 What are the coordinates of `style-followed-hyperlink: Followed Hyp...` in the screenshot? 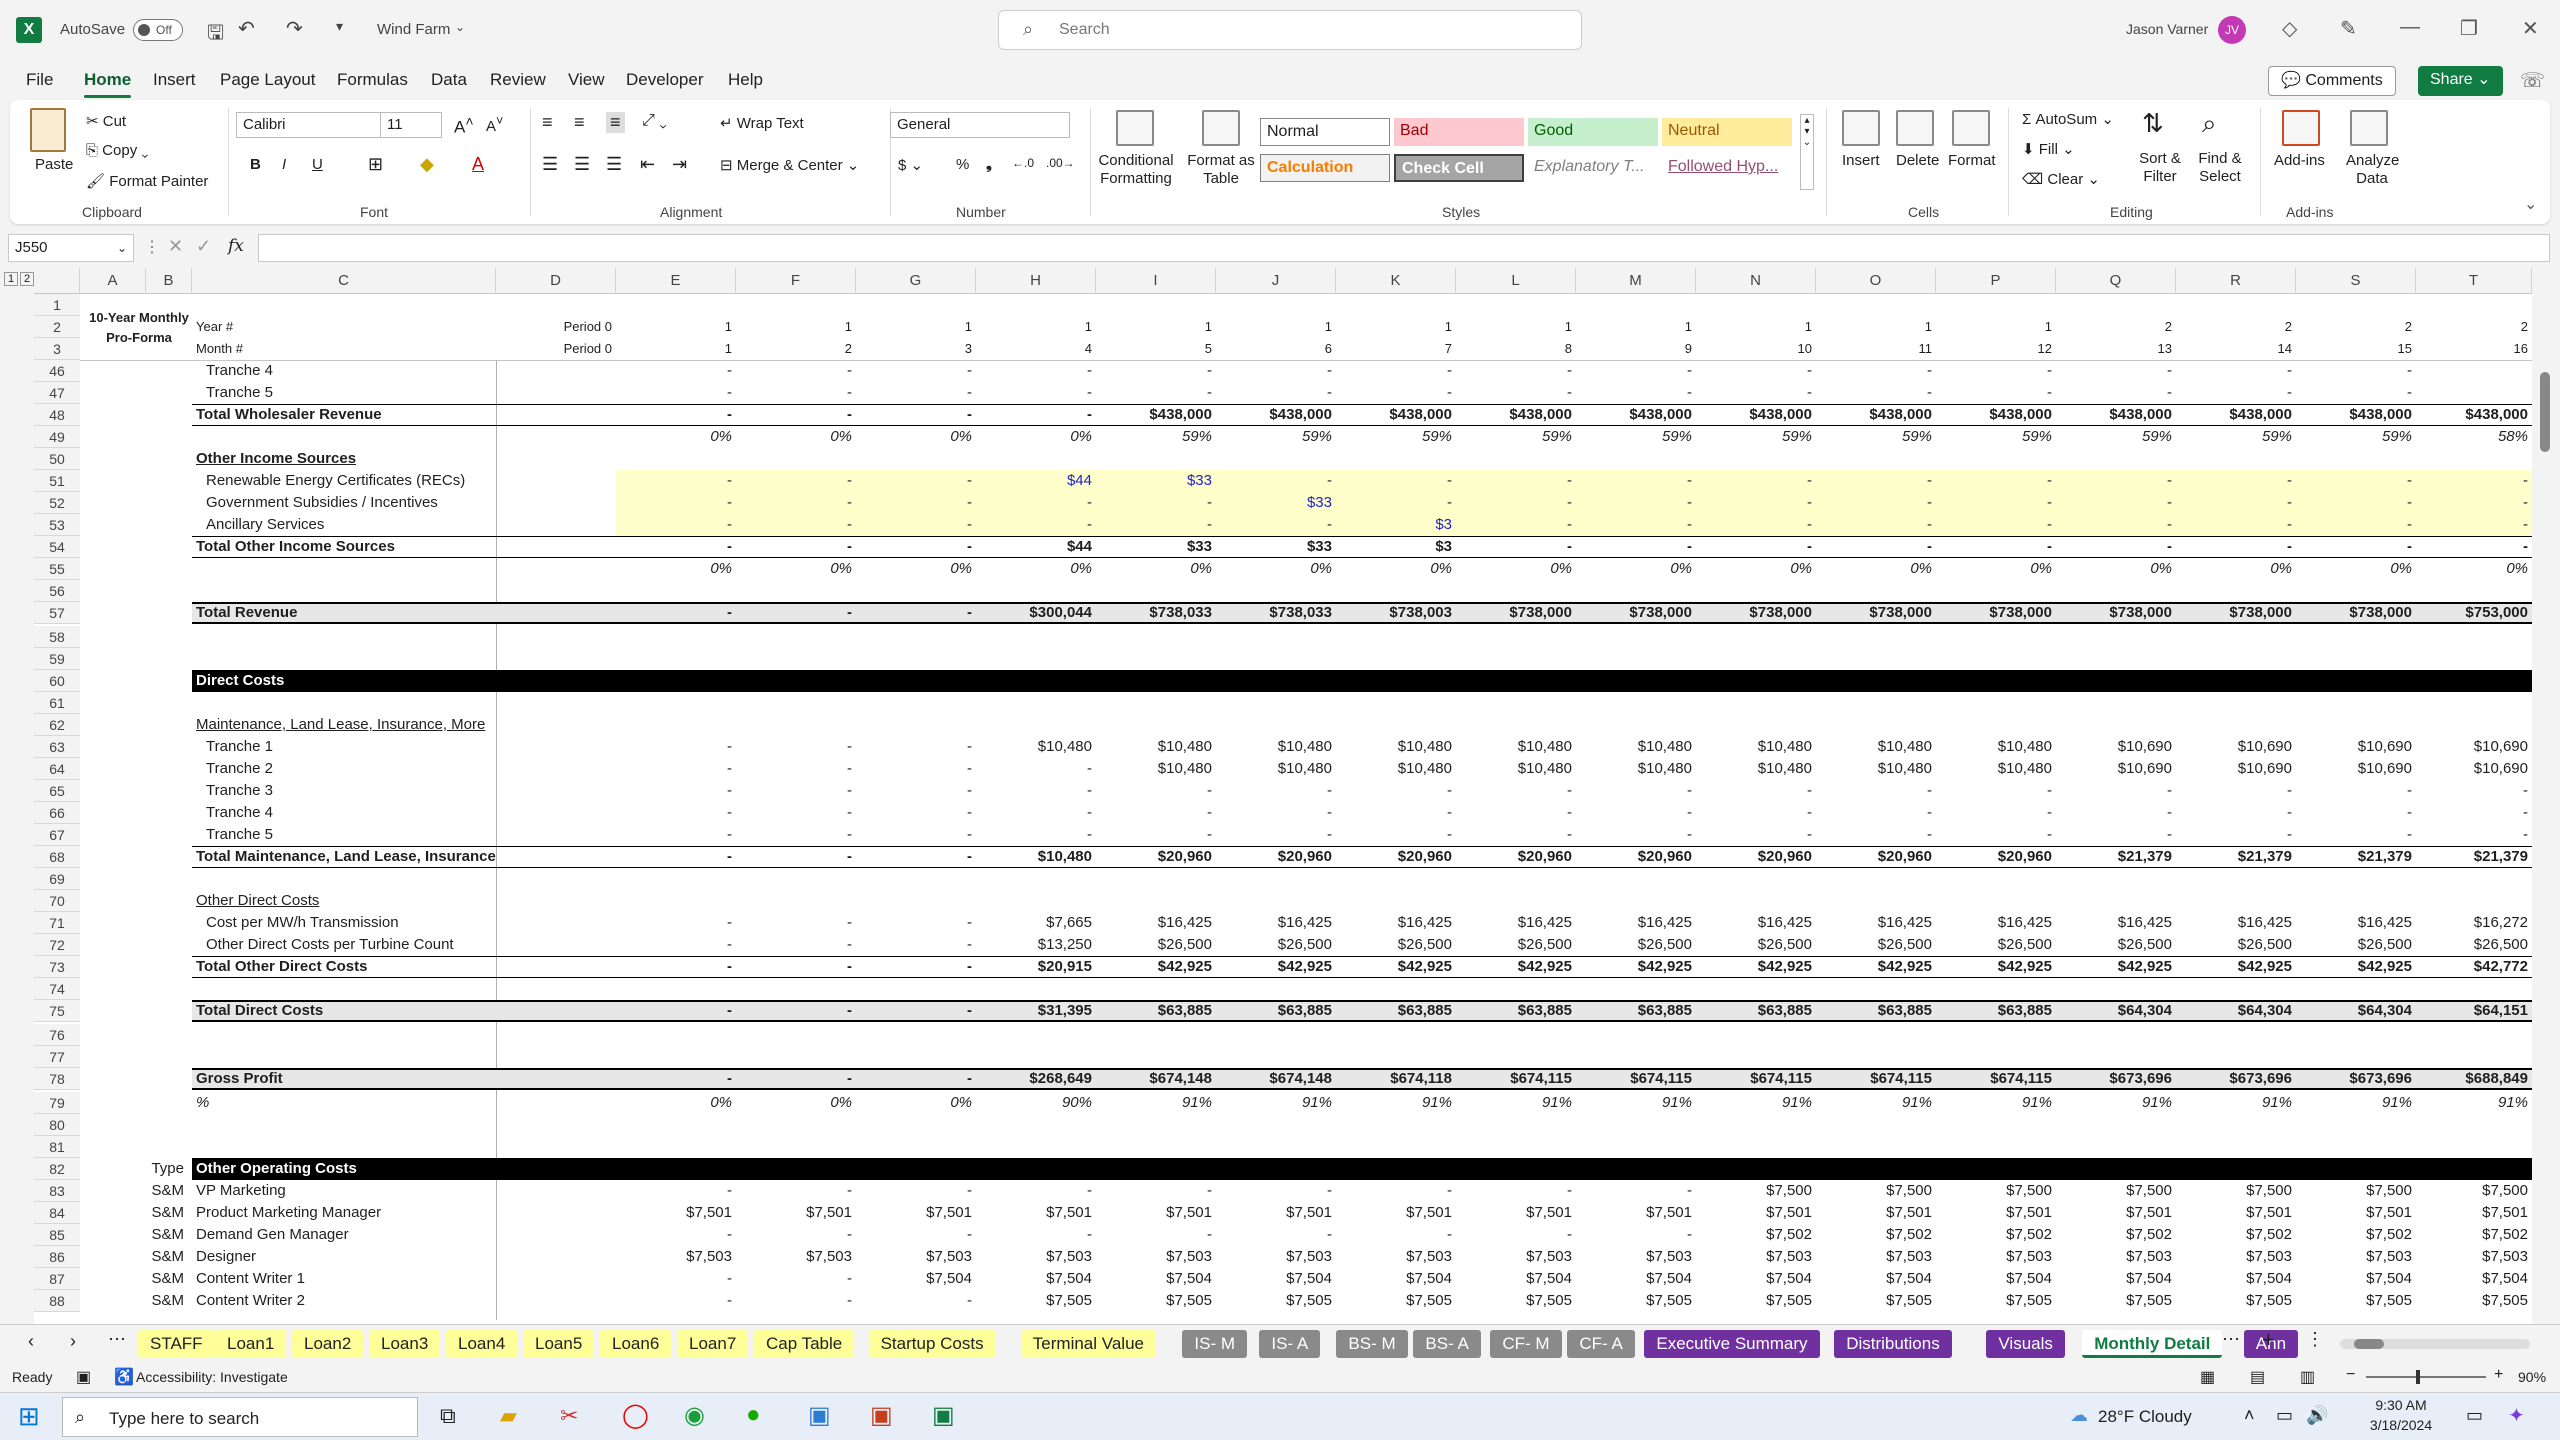 It's located at (1727, 168).